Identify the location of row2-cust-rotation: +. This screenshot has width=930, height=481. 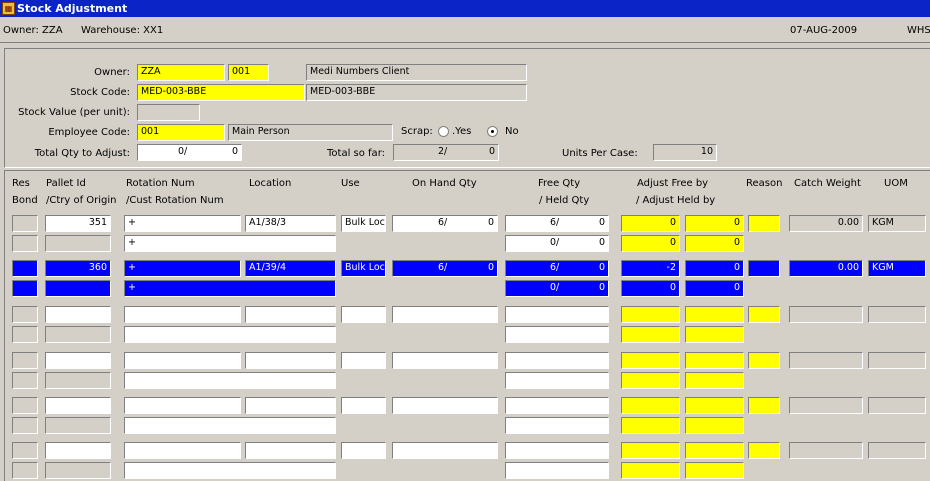
(230, 288).